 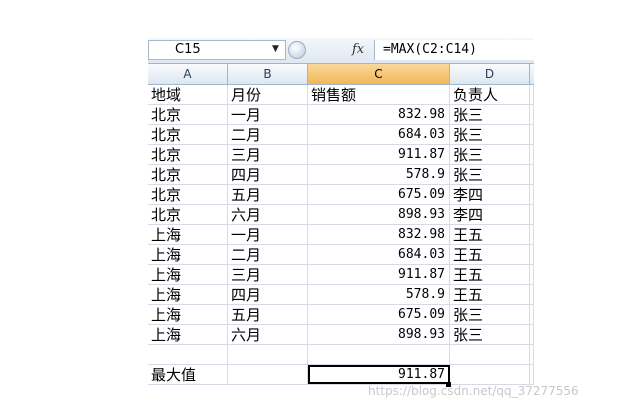 I want to click on table-row: 北京 三月 911.87 张三, so click(x=341, y=155).